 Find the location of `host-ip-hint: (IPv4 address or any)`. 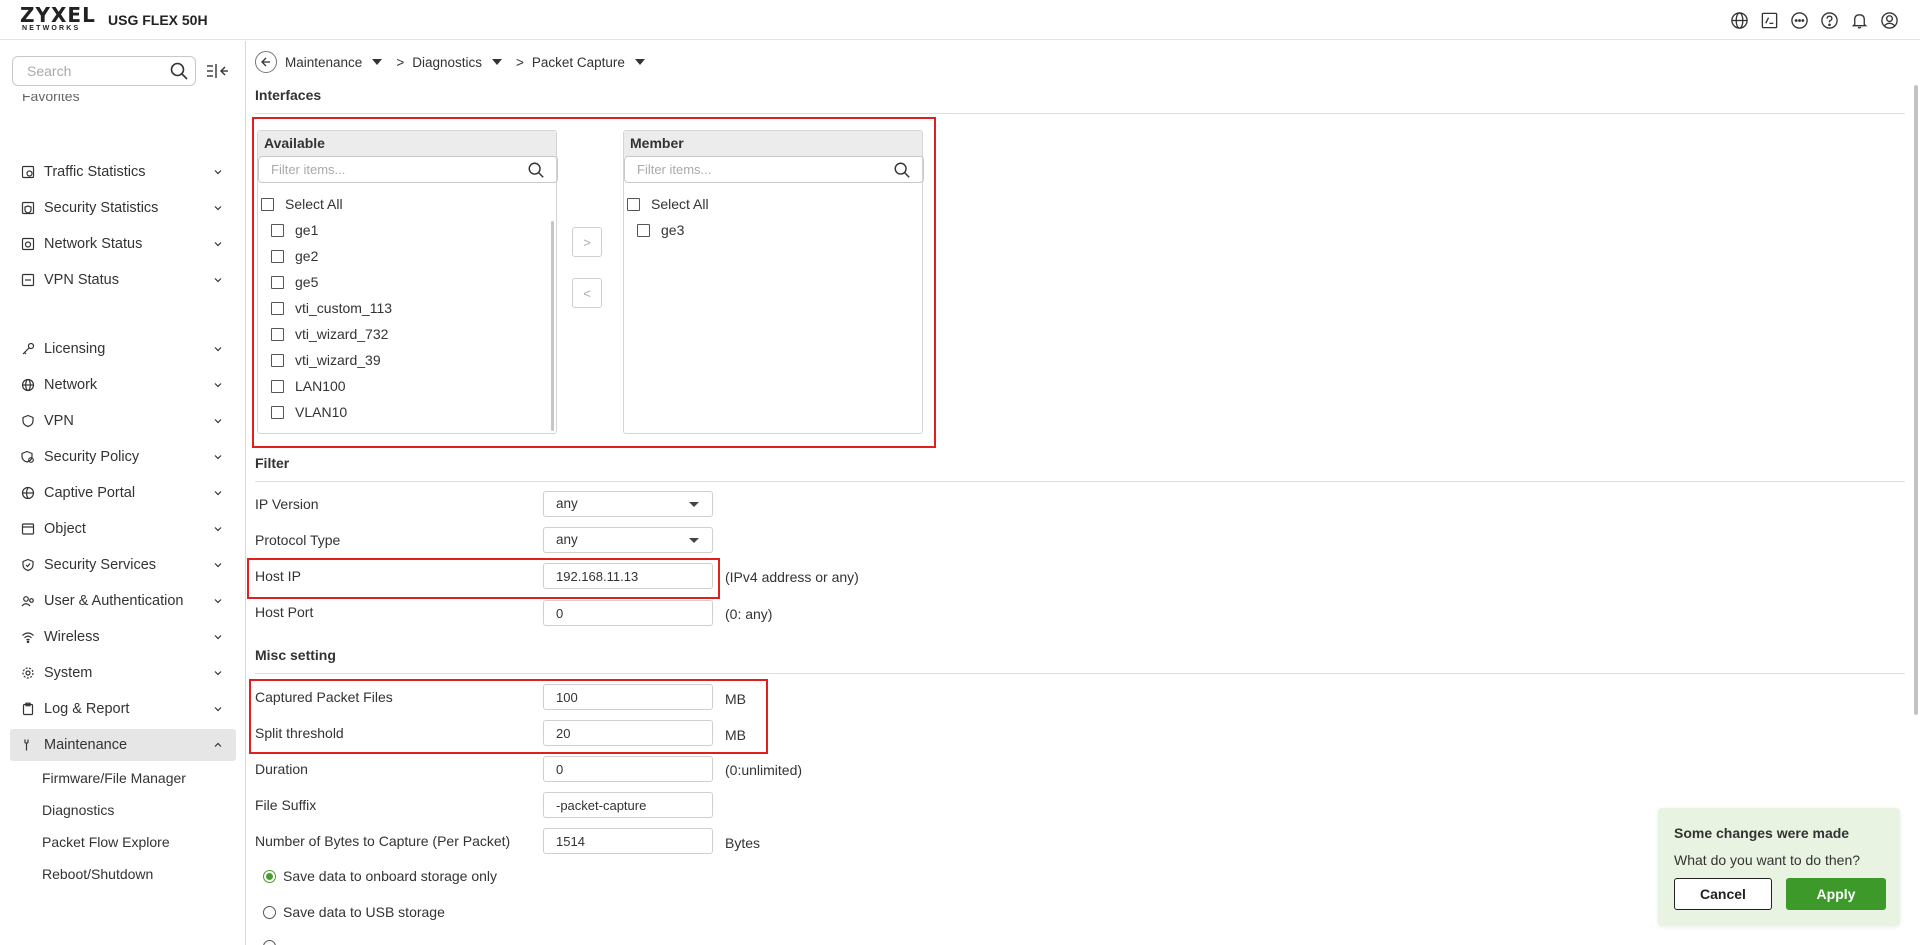

host-ip-hint: (IPv4 address or any) is located at coordinates (792, 577).